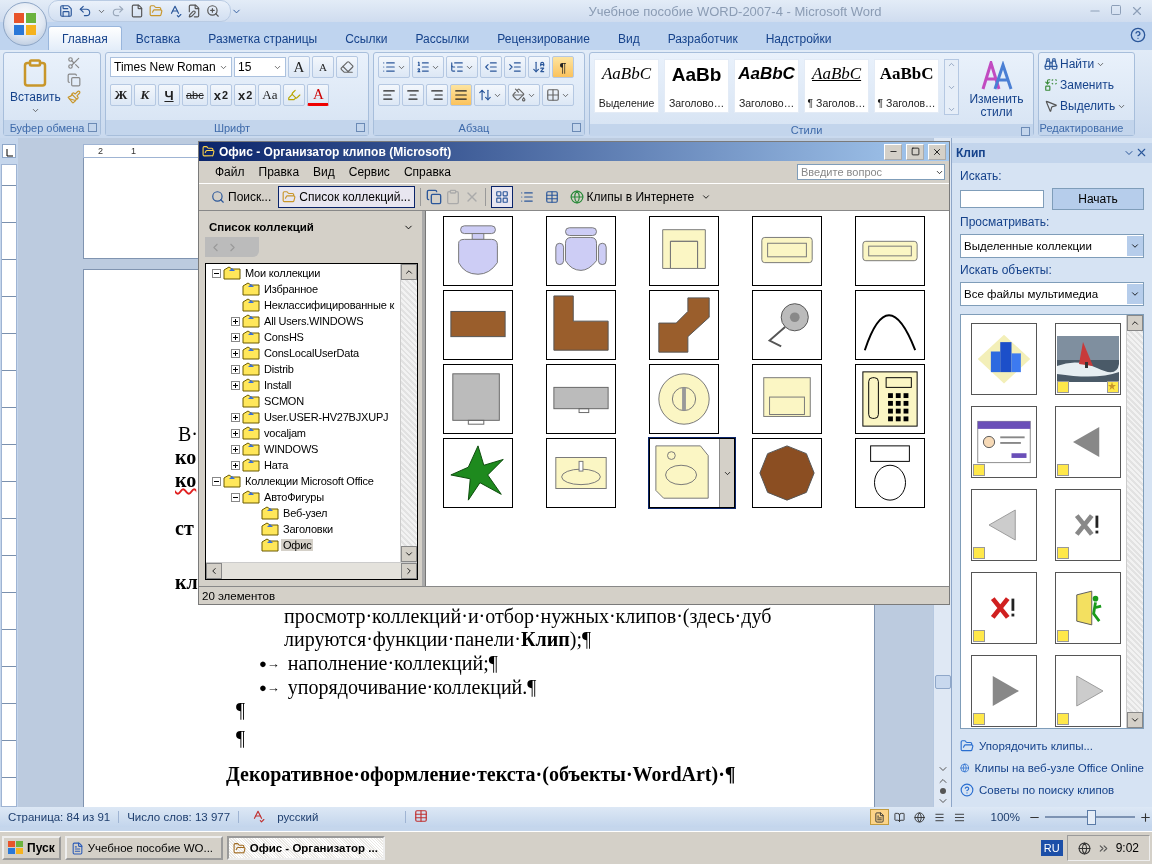 The height and width of the screenshot is (864, 1152). I want to click on tree-item: Офис, so click(297, 545).